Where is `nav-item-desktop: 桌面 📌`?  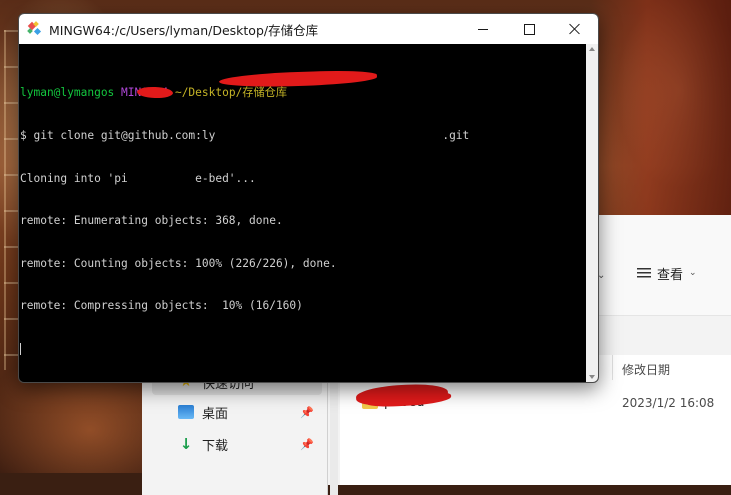 nav-item-desktop: 桌面 📌 is located at coordinates (237, 412).